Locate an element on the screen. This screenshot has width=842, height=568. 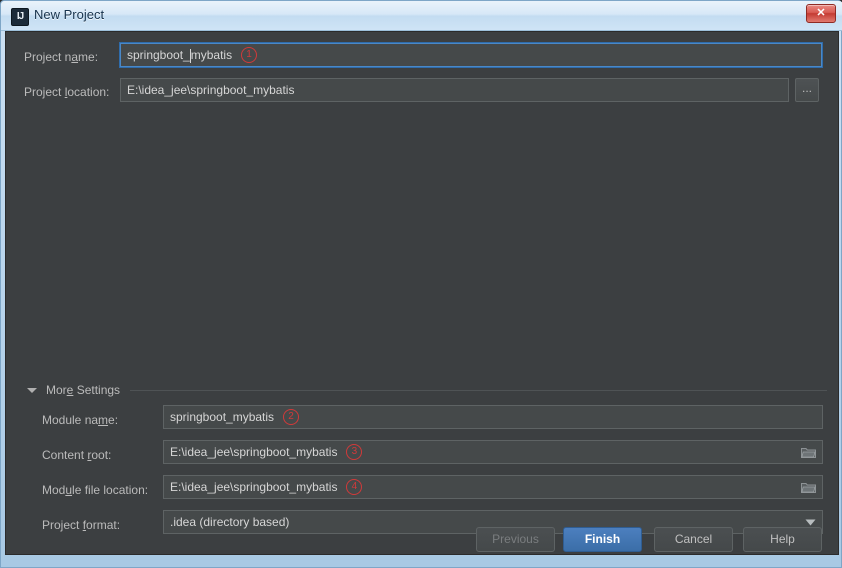
project-name-input: springboot_ mybatis 1 is located at coordinates (471, 55).